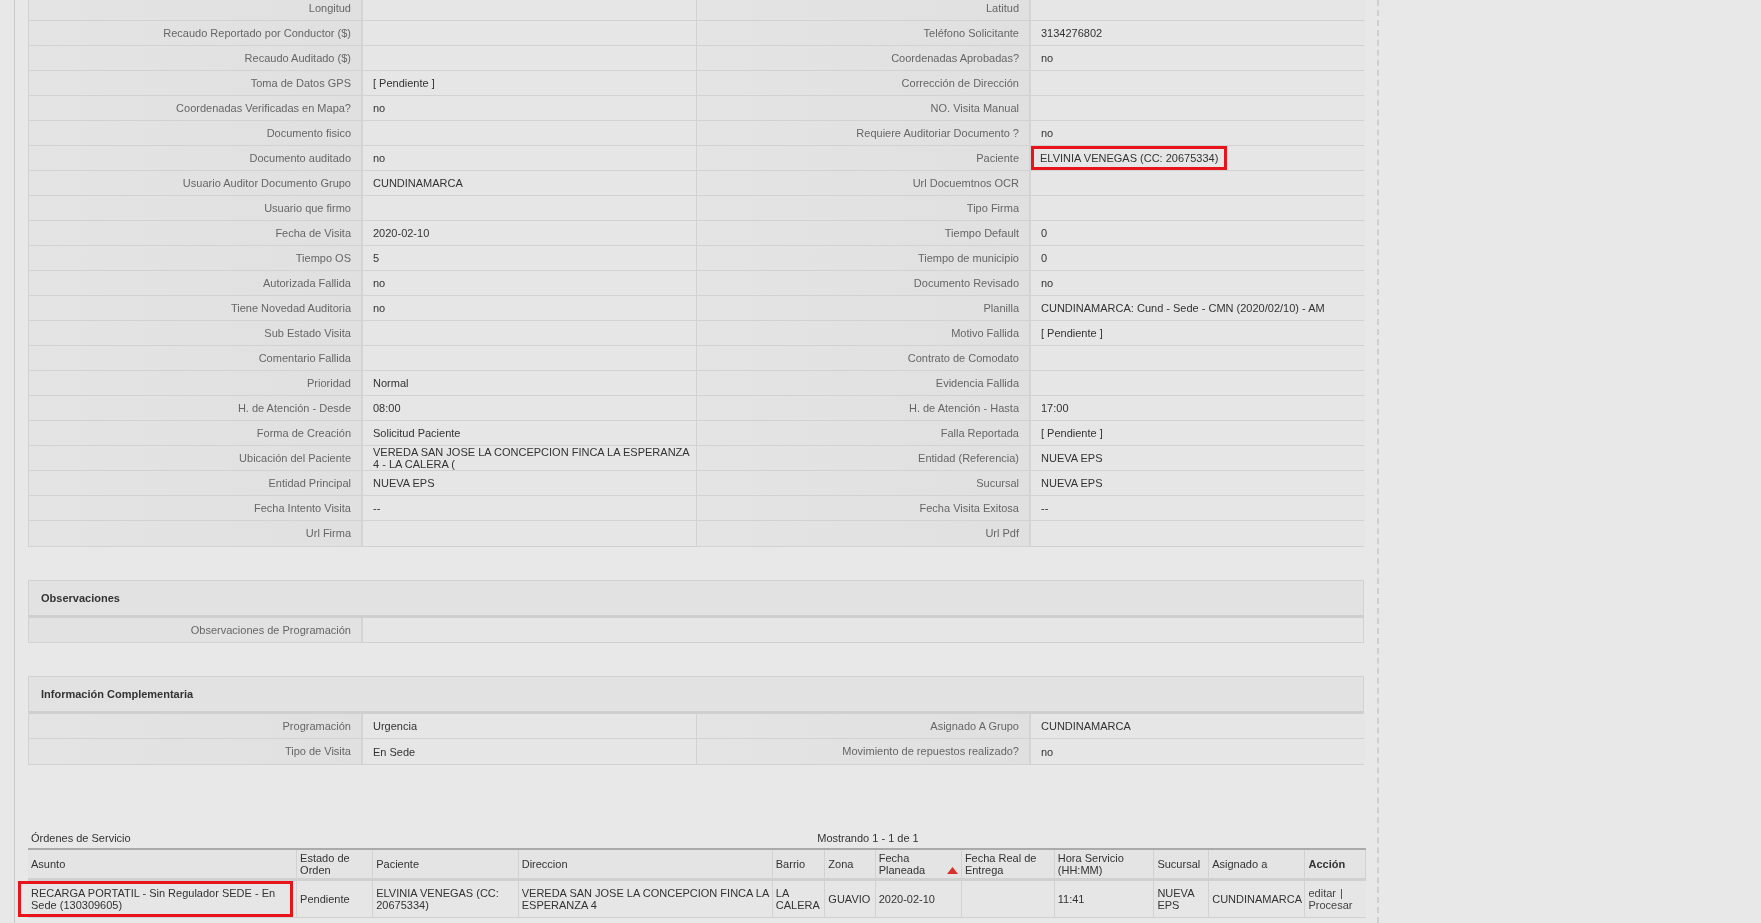  I want to click on action-link: editar, so click(1322, 892).